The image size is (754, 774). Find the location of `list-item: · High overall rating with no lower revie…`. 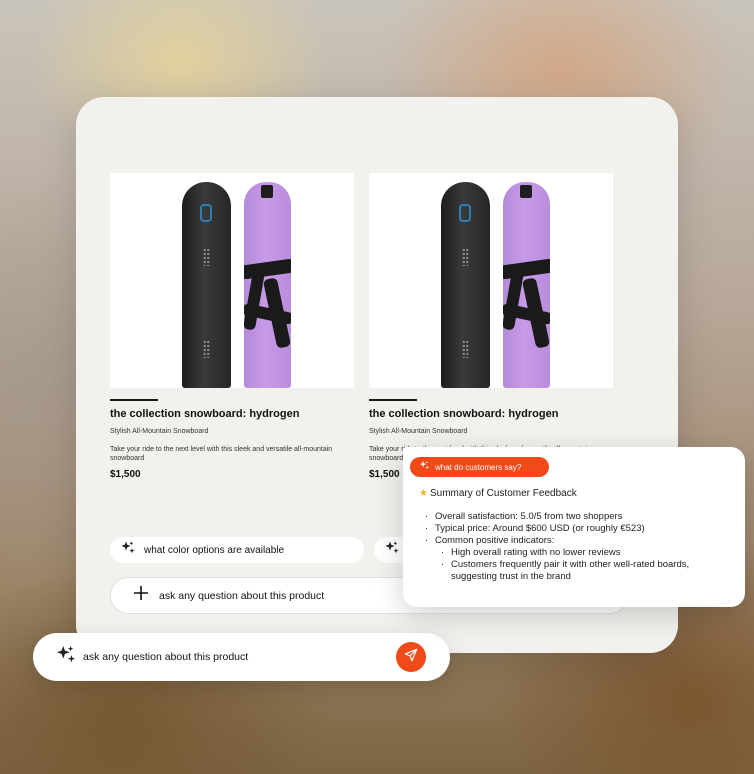

list-item: · High overall rating with no lower revie… is located at coordinates (531, 552).